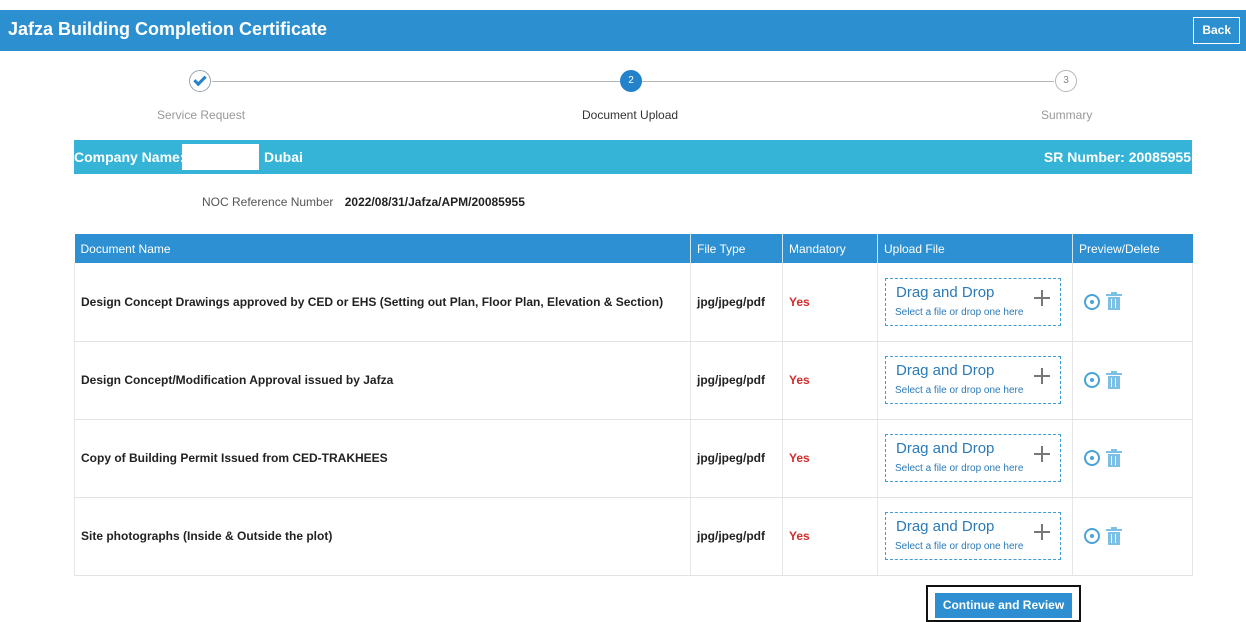 The image size is (1246, 622). Describe the element at coordinates (1067, 115) in the screenshot. I see `step-label-summary: Summary` at that location.